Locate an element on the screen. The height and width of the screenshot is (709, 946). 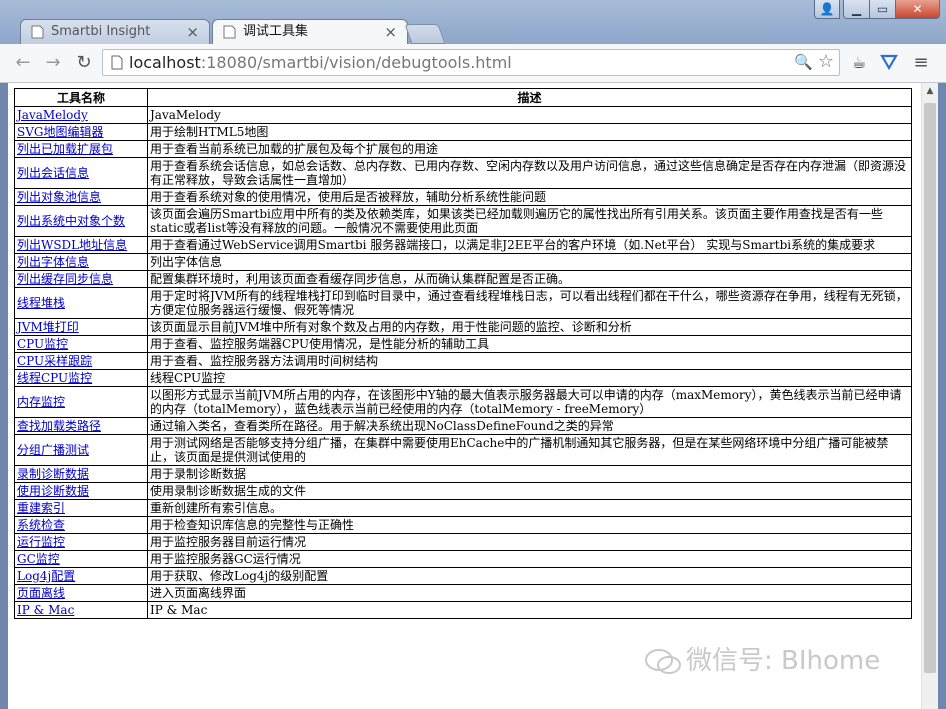
tool-link: 内存监控 is located at coordinates (41, 402).